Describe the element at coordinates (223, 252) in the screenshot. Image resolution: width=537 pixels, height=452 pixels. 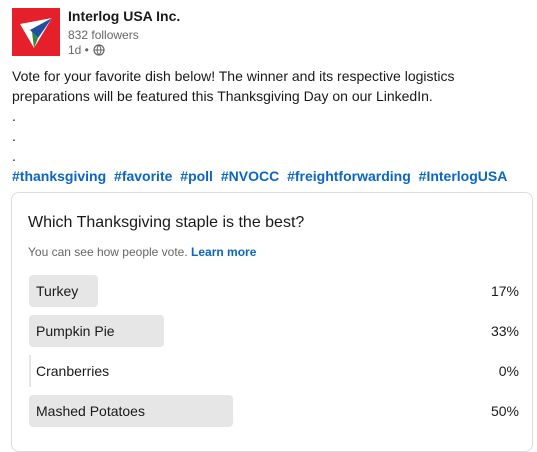
I see `learn-more-link: Learn more` at that location.